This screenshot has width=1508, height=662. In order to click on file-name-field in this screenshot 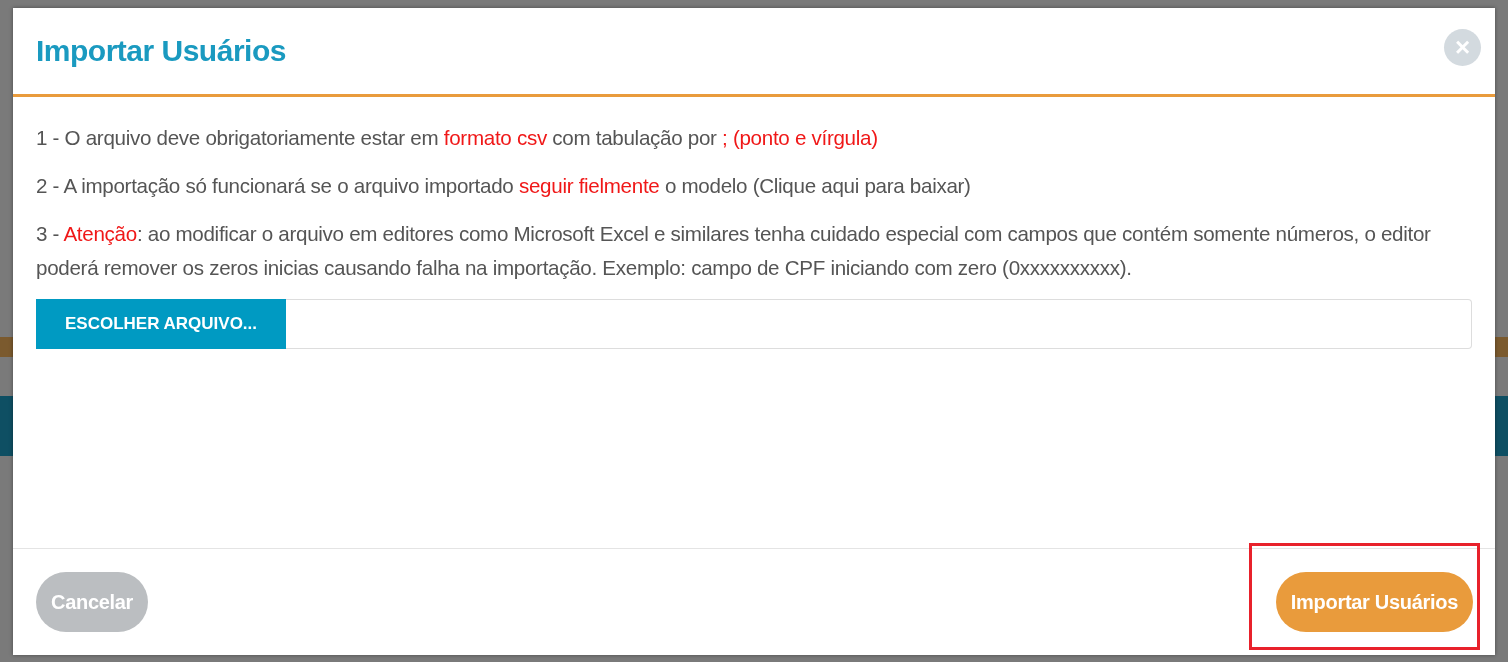, I will do `click(879, 324)`.